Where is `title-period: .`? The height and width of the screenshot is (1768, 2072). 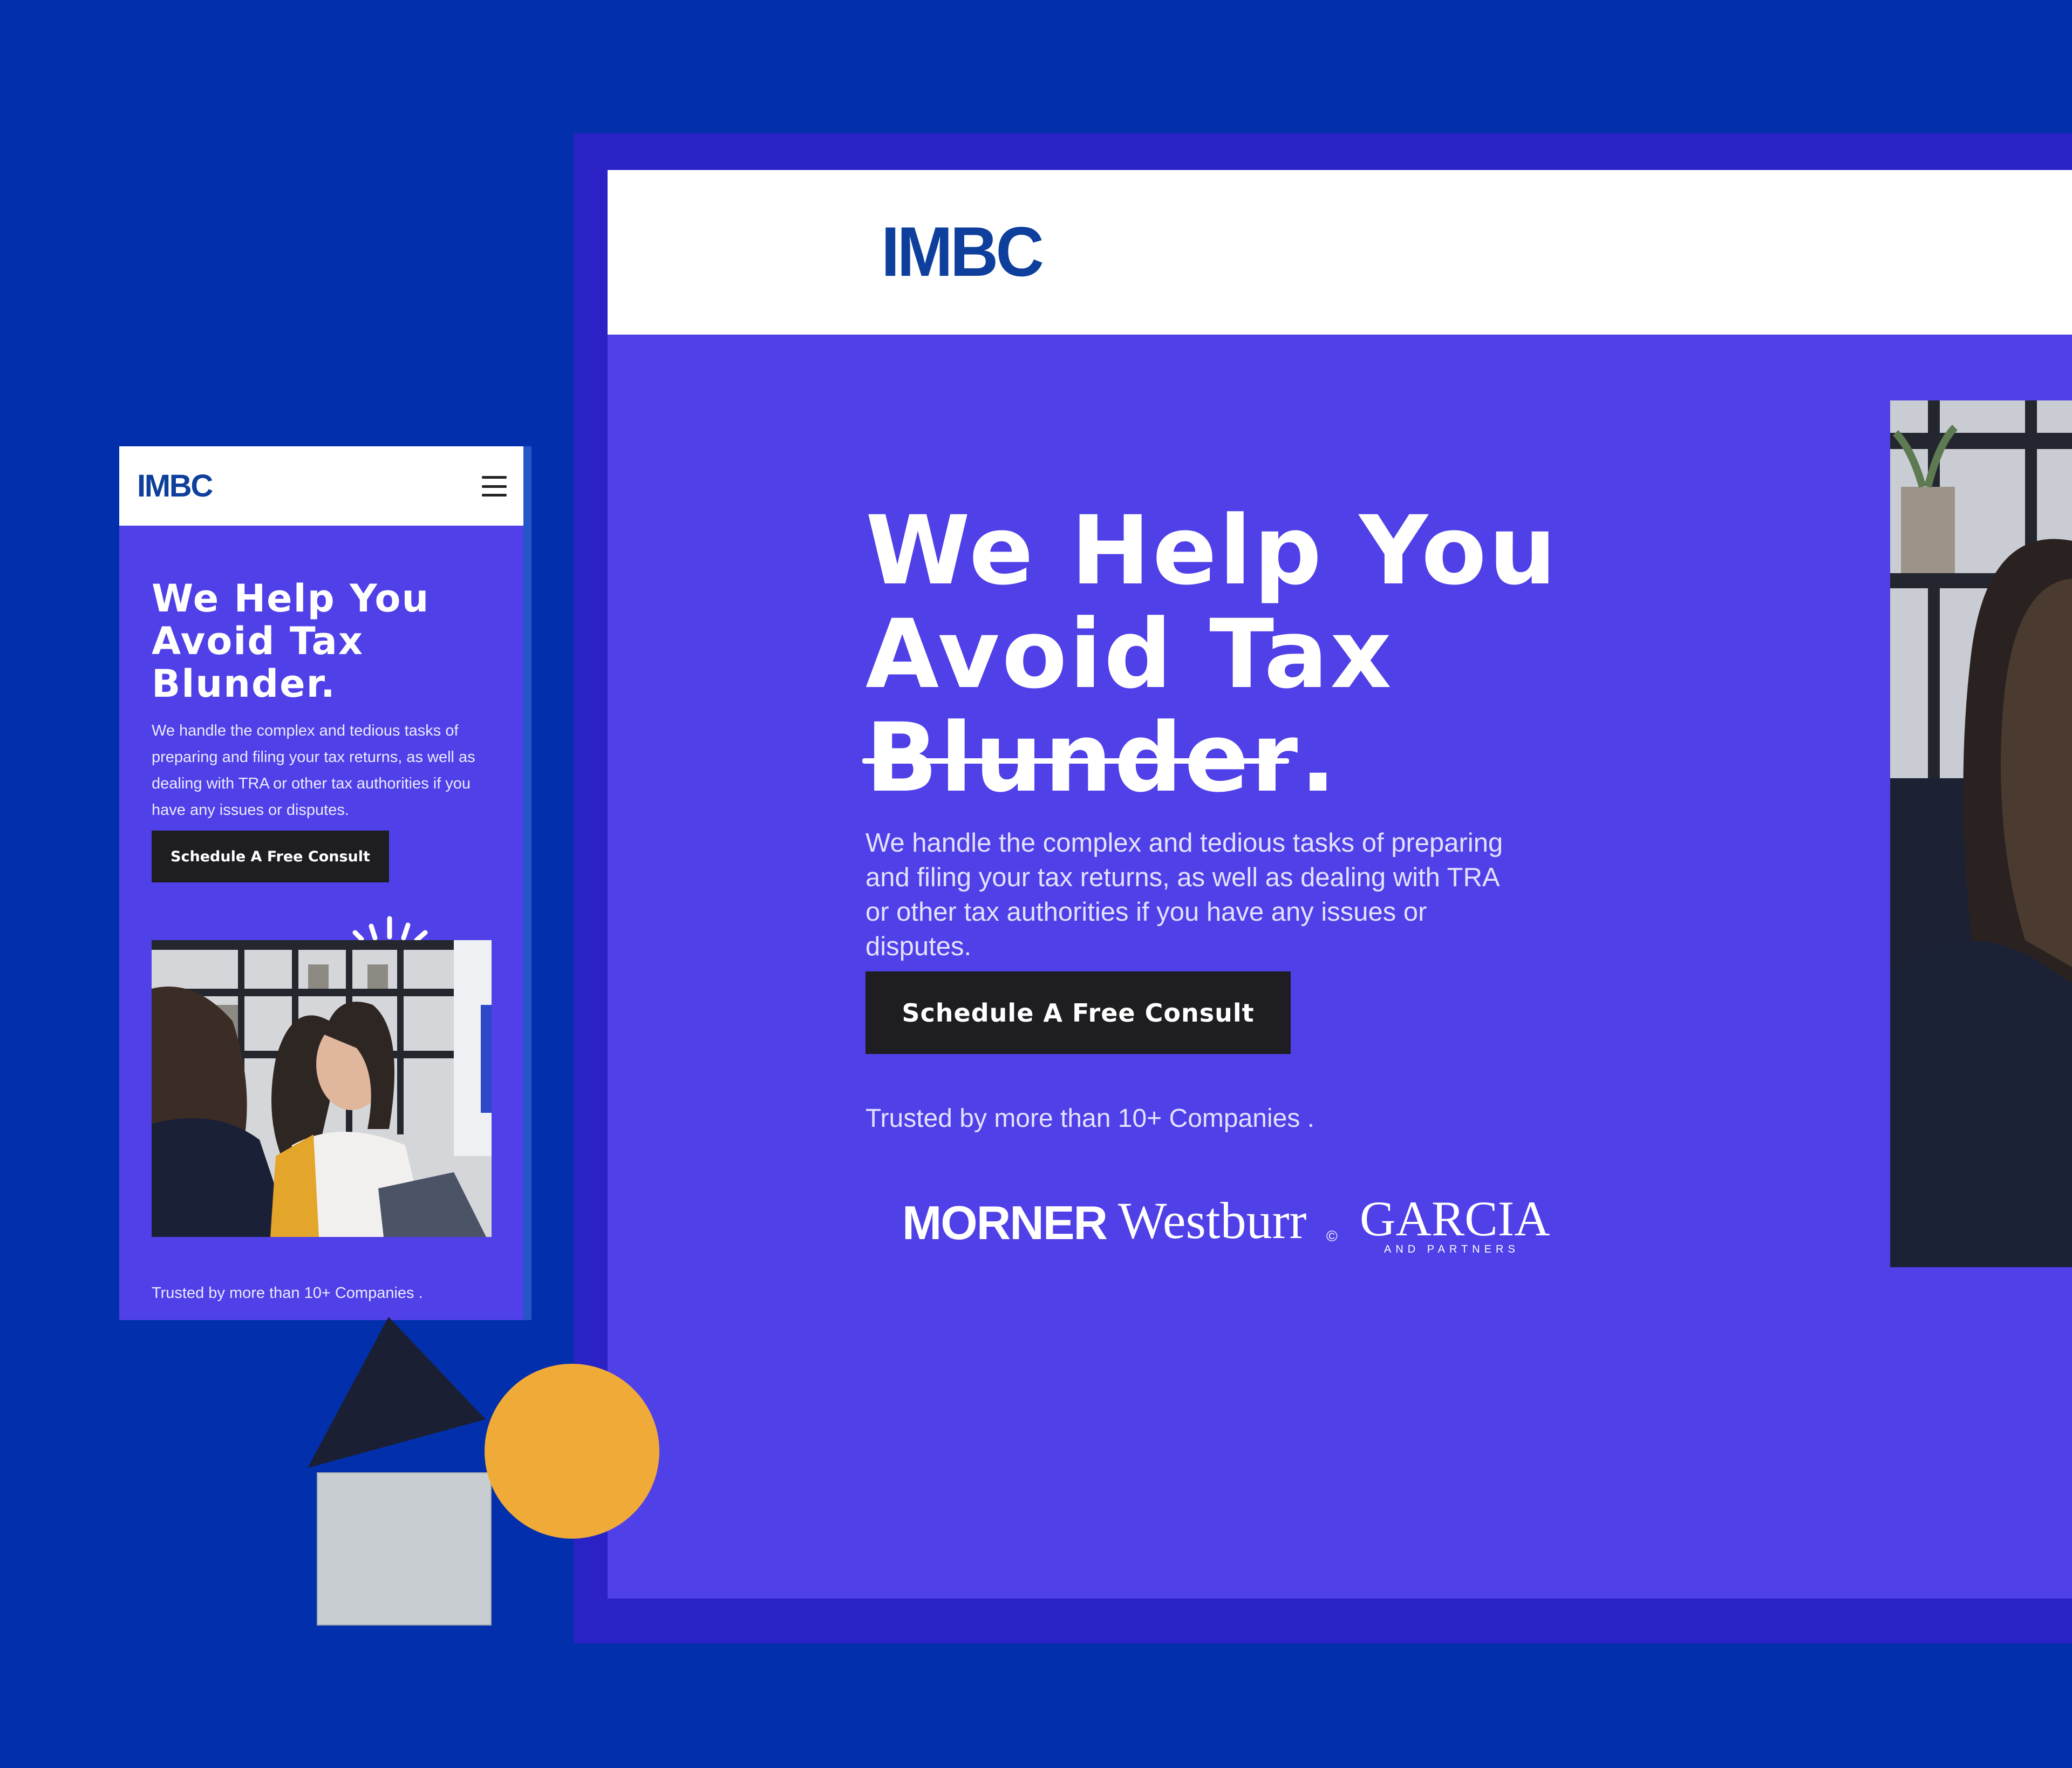 title-period: . is located at coordinates (1319, 758).